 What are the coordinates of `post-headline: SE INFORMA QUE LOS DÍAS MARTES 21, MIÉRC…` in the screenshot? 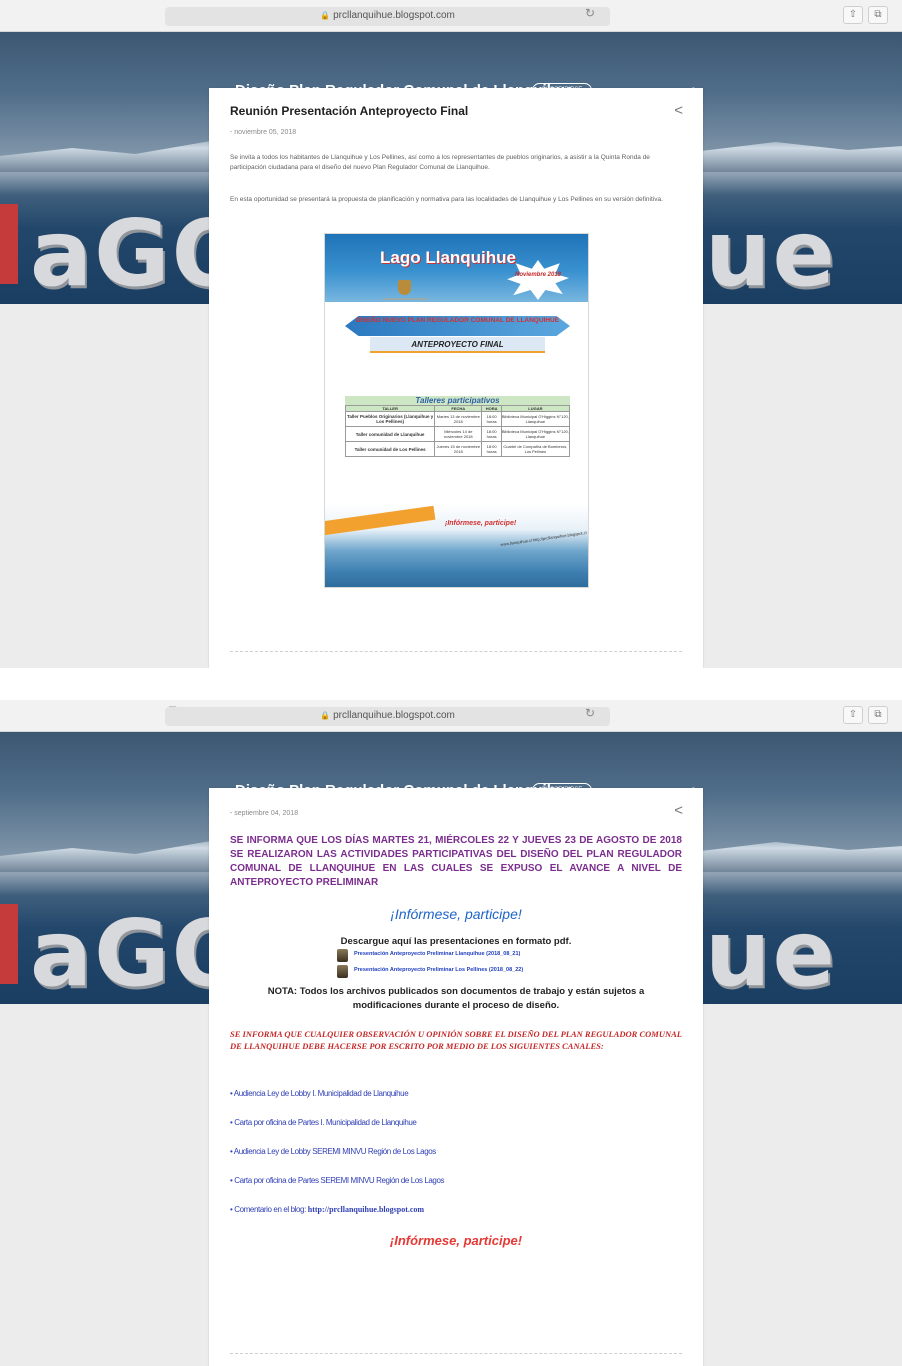 It's located at (456, 861).